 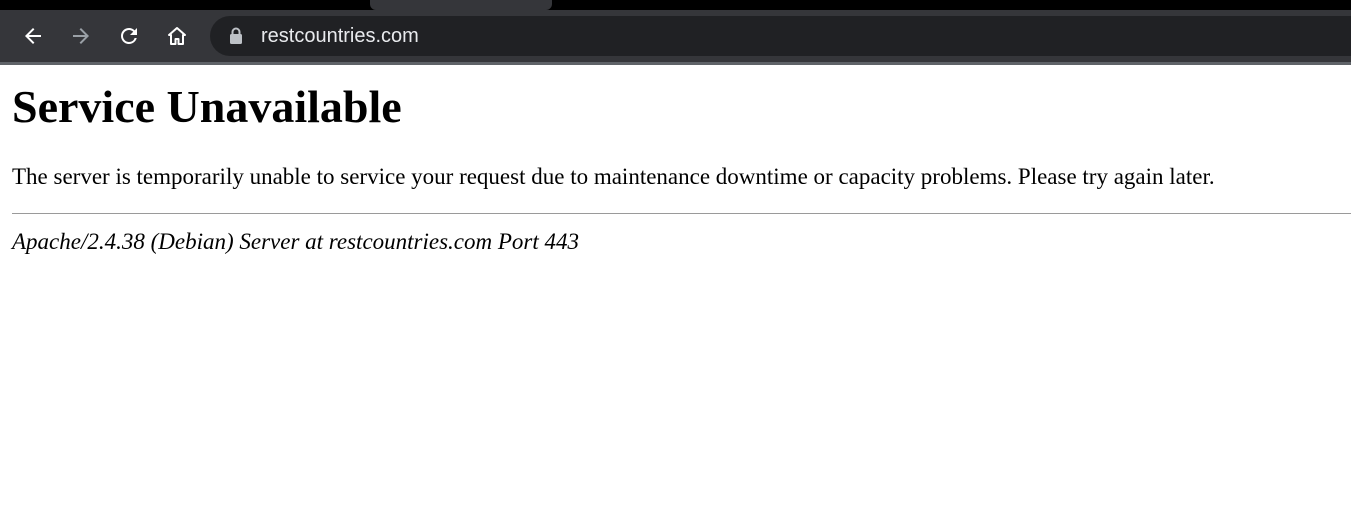 I want to click on home-icon, so click(x=177, y=36).